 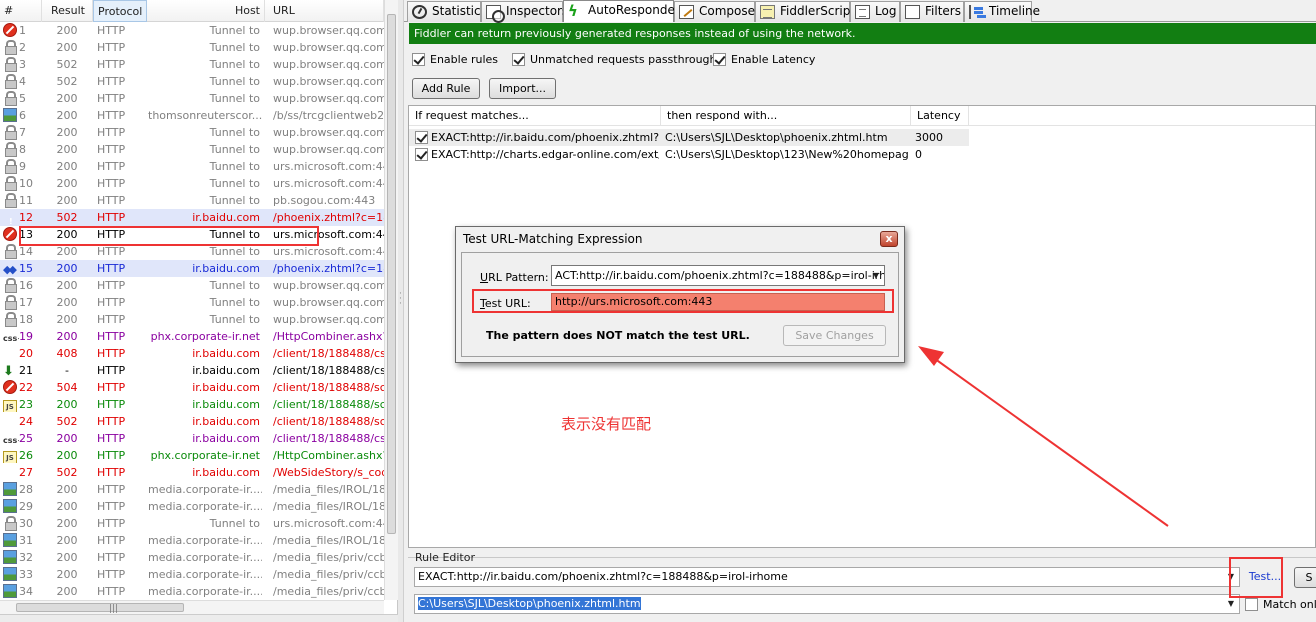 What do you see at coordinates (192, 132) in the screenshot?
I see `session-row: 7 200 HTTP Tunnel to wup.browser.qq.com:` at bounding box center [192, 132].